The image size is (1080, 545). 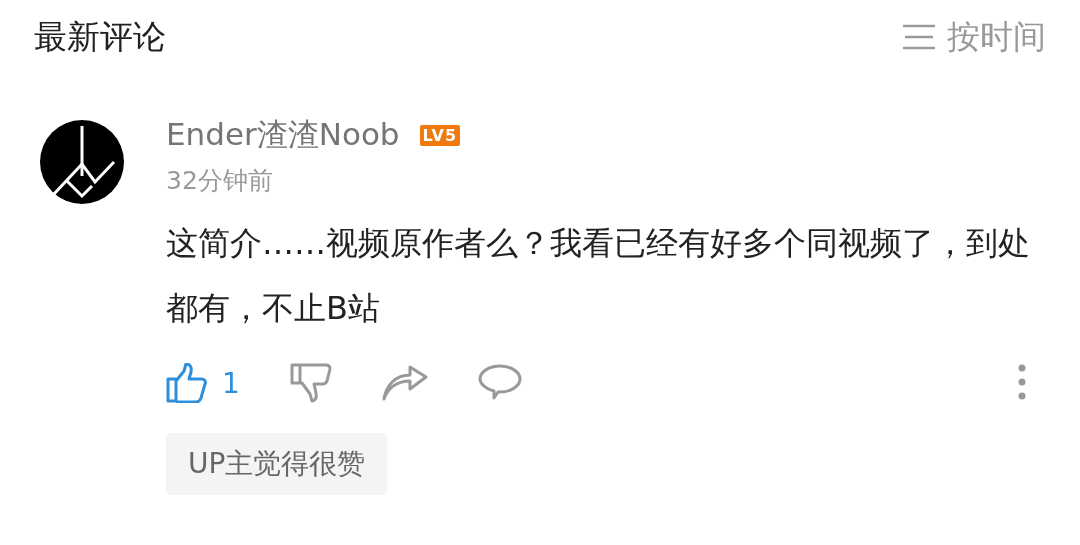 I want to click on thumbs-up-icon, so click(x=187, y=383).